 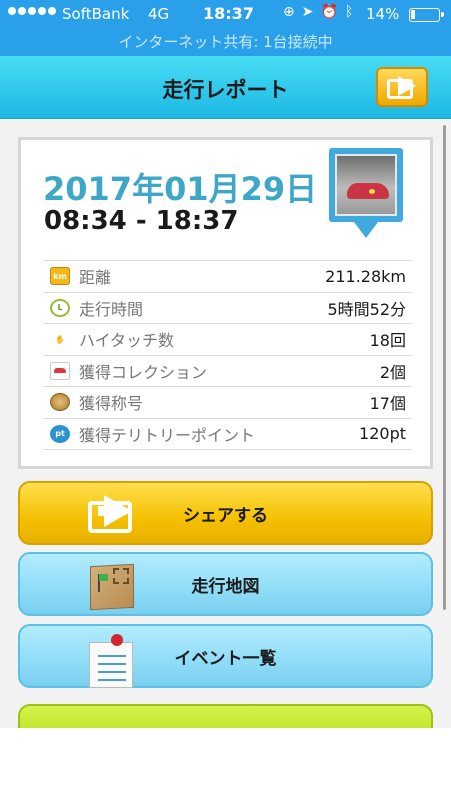 What do you see at coordinates (225, 515) in the screenshot?
I see `share-button-label: シェアする` at bounding box center [225, 515].